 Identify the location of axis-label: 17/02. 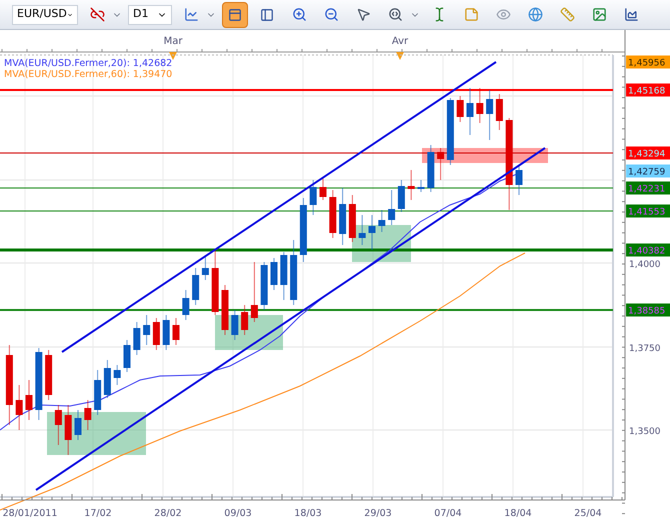
(98, 513).